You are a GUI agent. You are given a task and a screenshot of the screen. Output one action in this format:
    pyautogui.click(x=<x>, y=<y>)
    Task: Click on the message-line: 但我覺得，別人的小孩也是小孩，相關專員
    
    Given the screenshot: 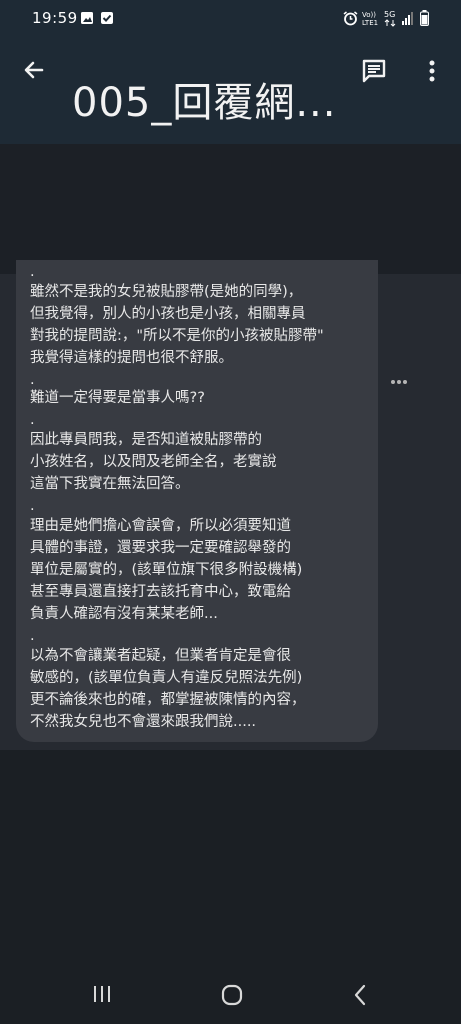 What is the action you would take?
    pyautogui.click(x=168, y=314)
    